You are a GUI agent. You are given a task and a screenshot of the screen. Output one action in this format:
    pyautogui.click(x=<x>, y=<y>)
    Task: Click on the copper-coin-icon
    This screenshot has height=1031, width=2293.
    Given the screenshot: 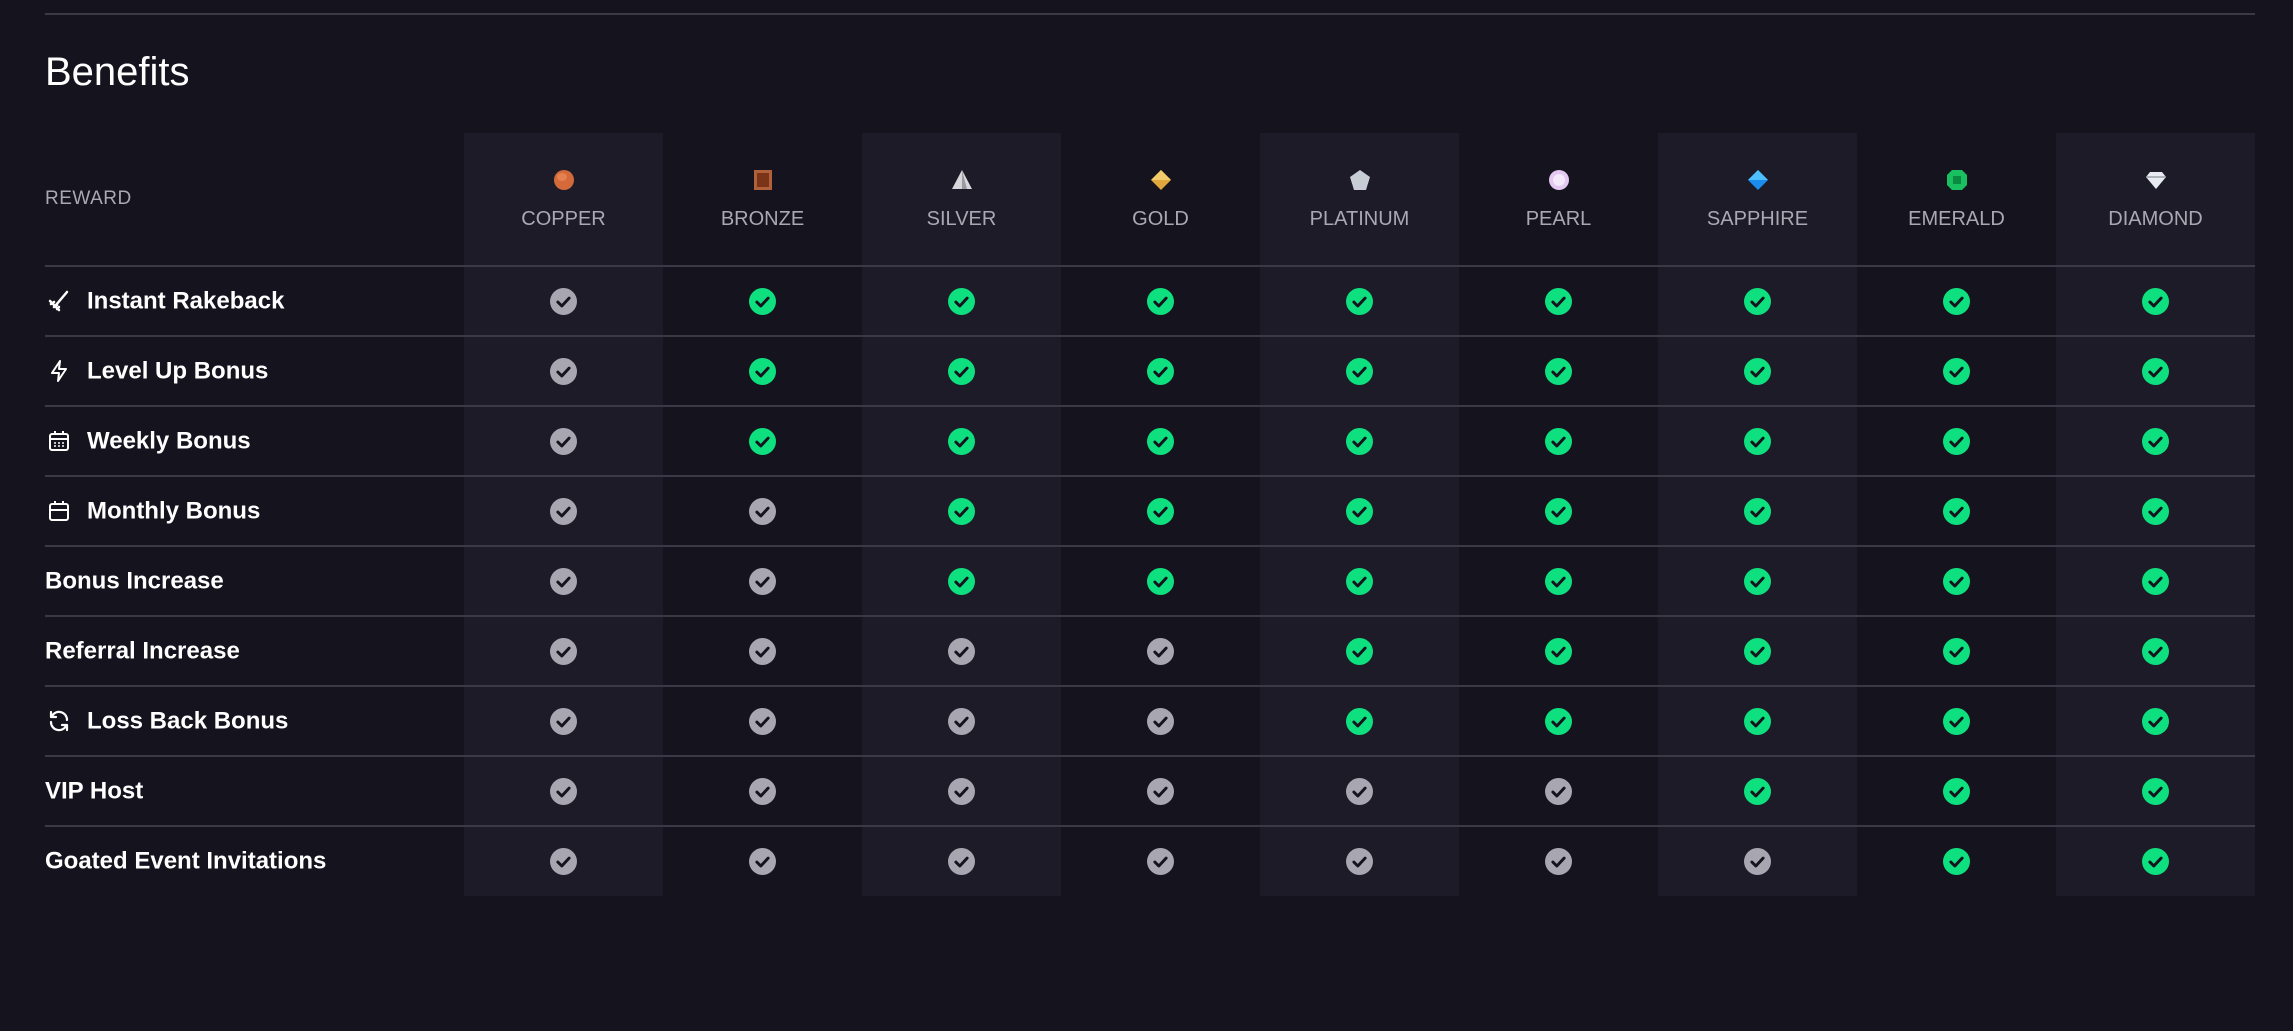 What is the action you would take?
    pyautogui.click(x=563, y=179)
    